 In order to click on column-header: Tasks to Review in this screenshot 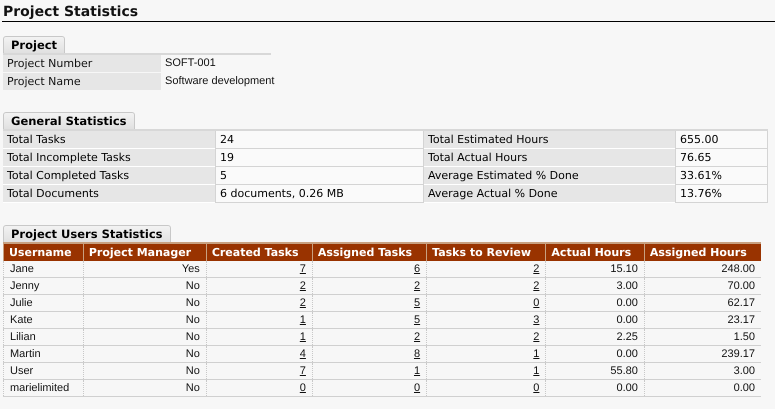, I will do `click(486, 252)`.